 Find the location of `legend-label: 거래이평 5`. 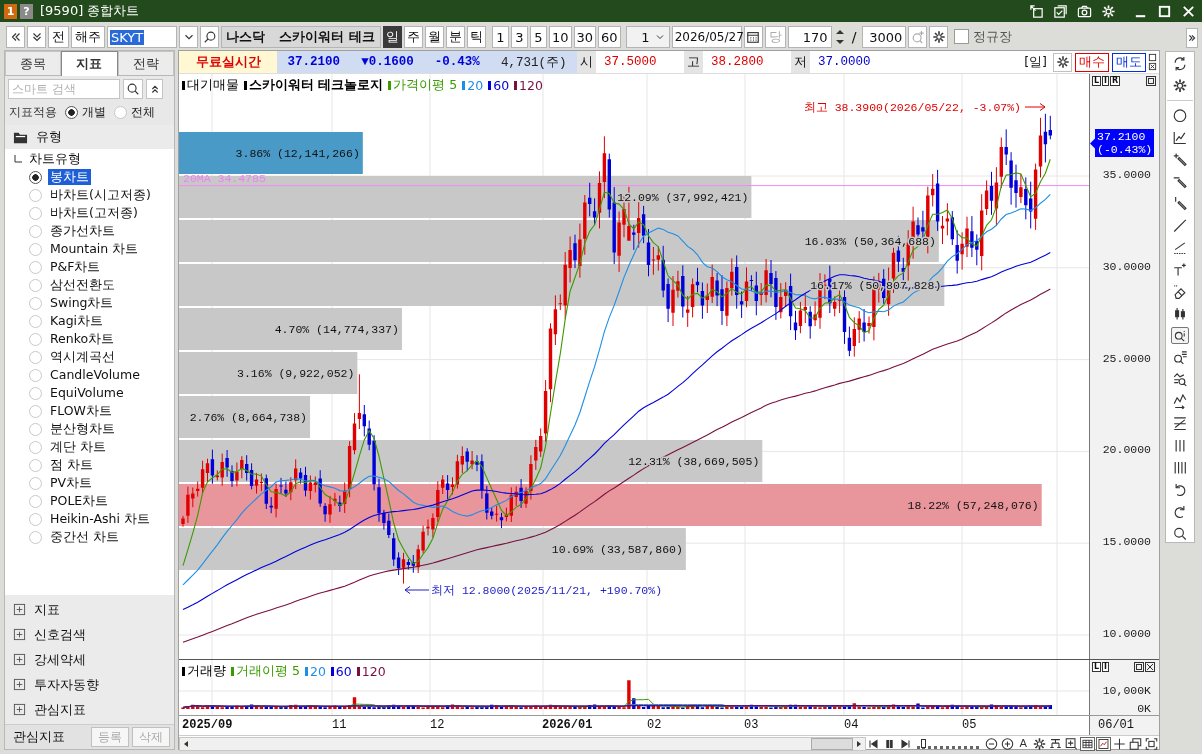

legend-label: 거래이평 5 is located at coordinates (268, 671).